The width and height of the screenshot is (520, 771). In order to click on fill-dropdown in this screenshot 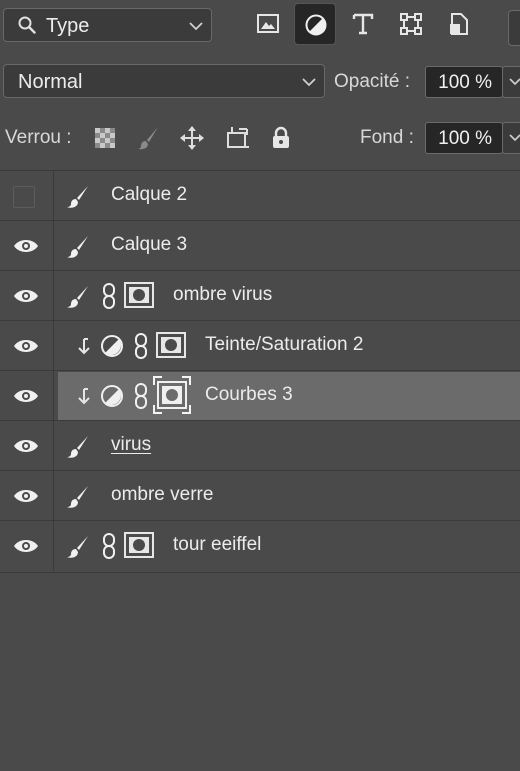, I will do `click(511, 138)`.